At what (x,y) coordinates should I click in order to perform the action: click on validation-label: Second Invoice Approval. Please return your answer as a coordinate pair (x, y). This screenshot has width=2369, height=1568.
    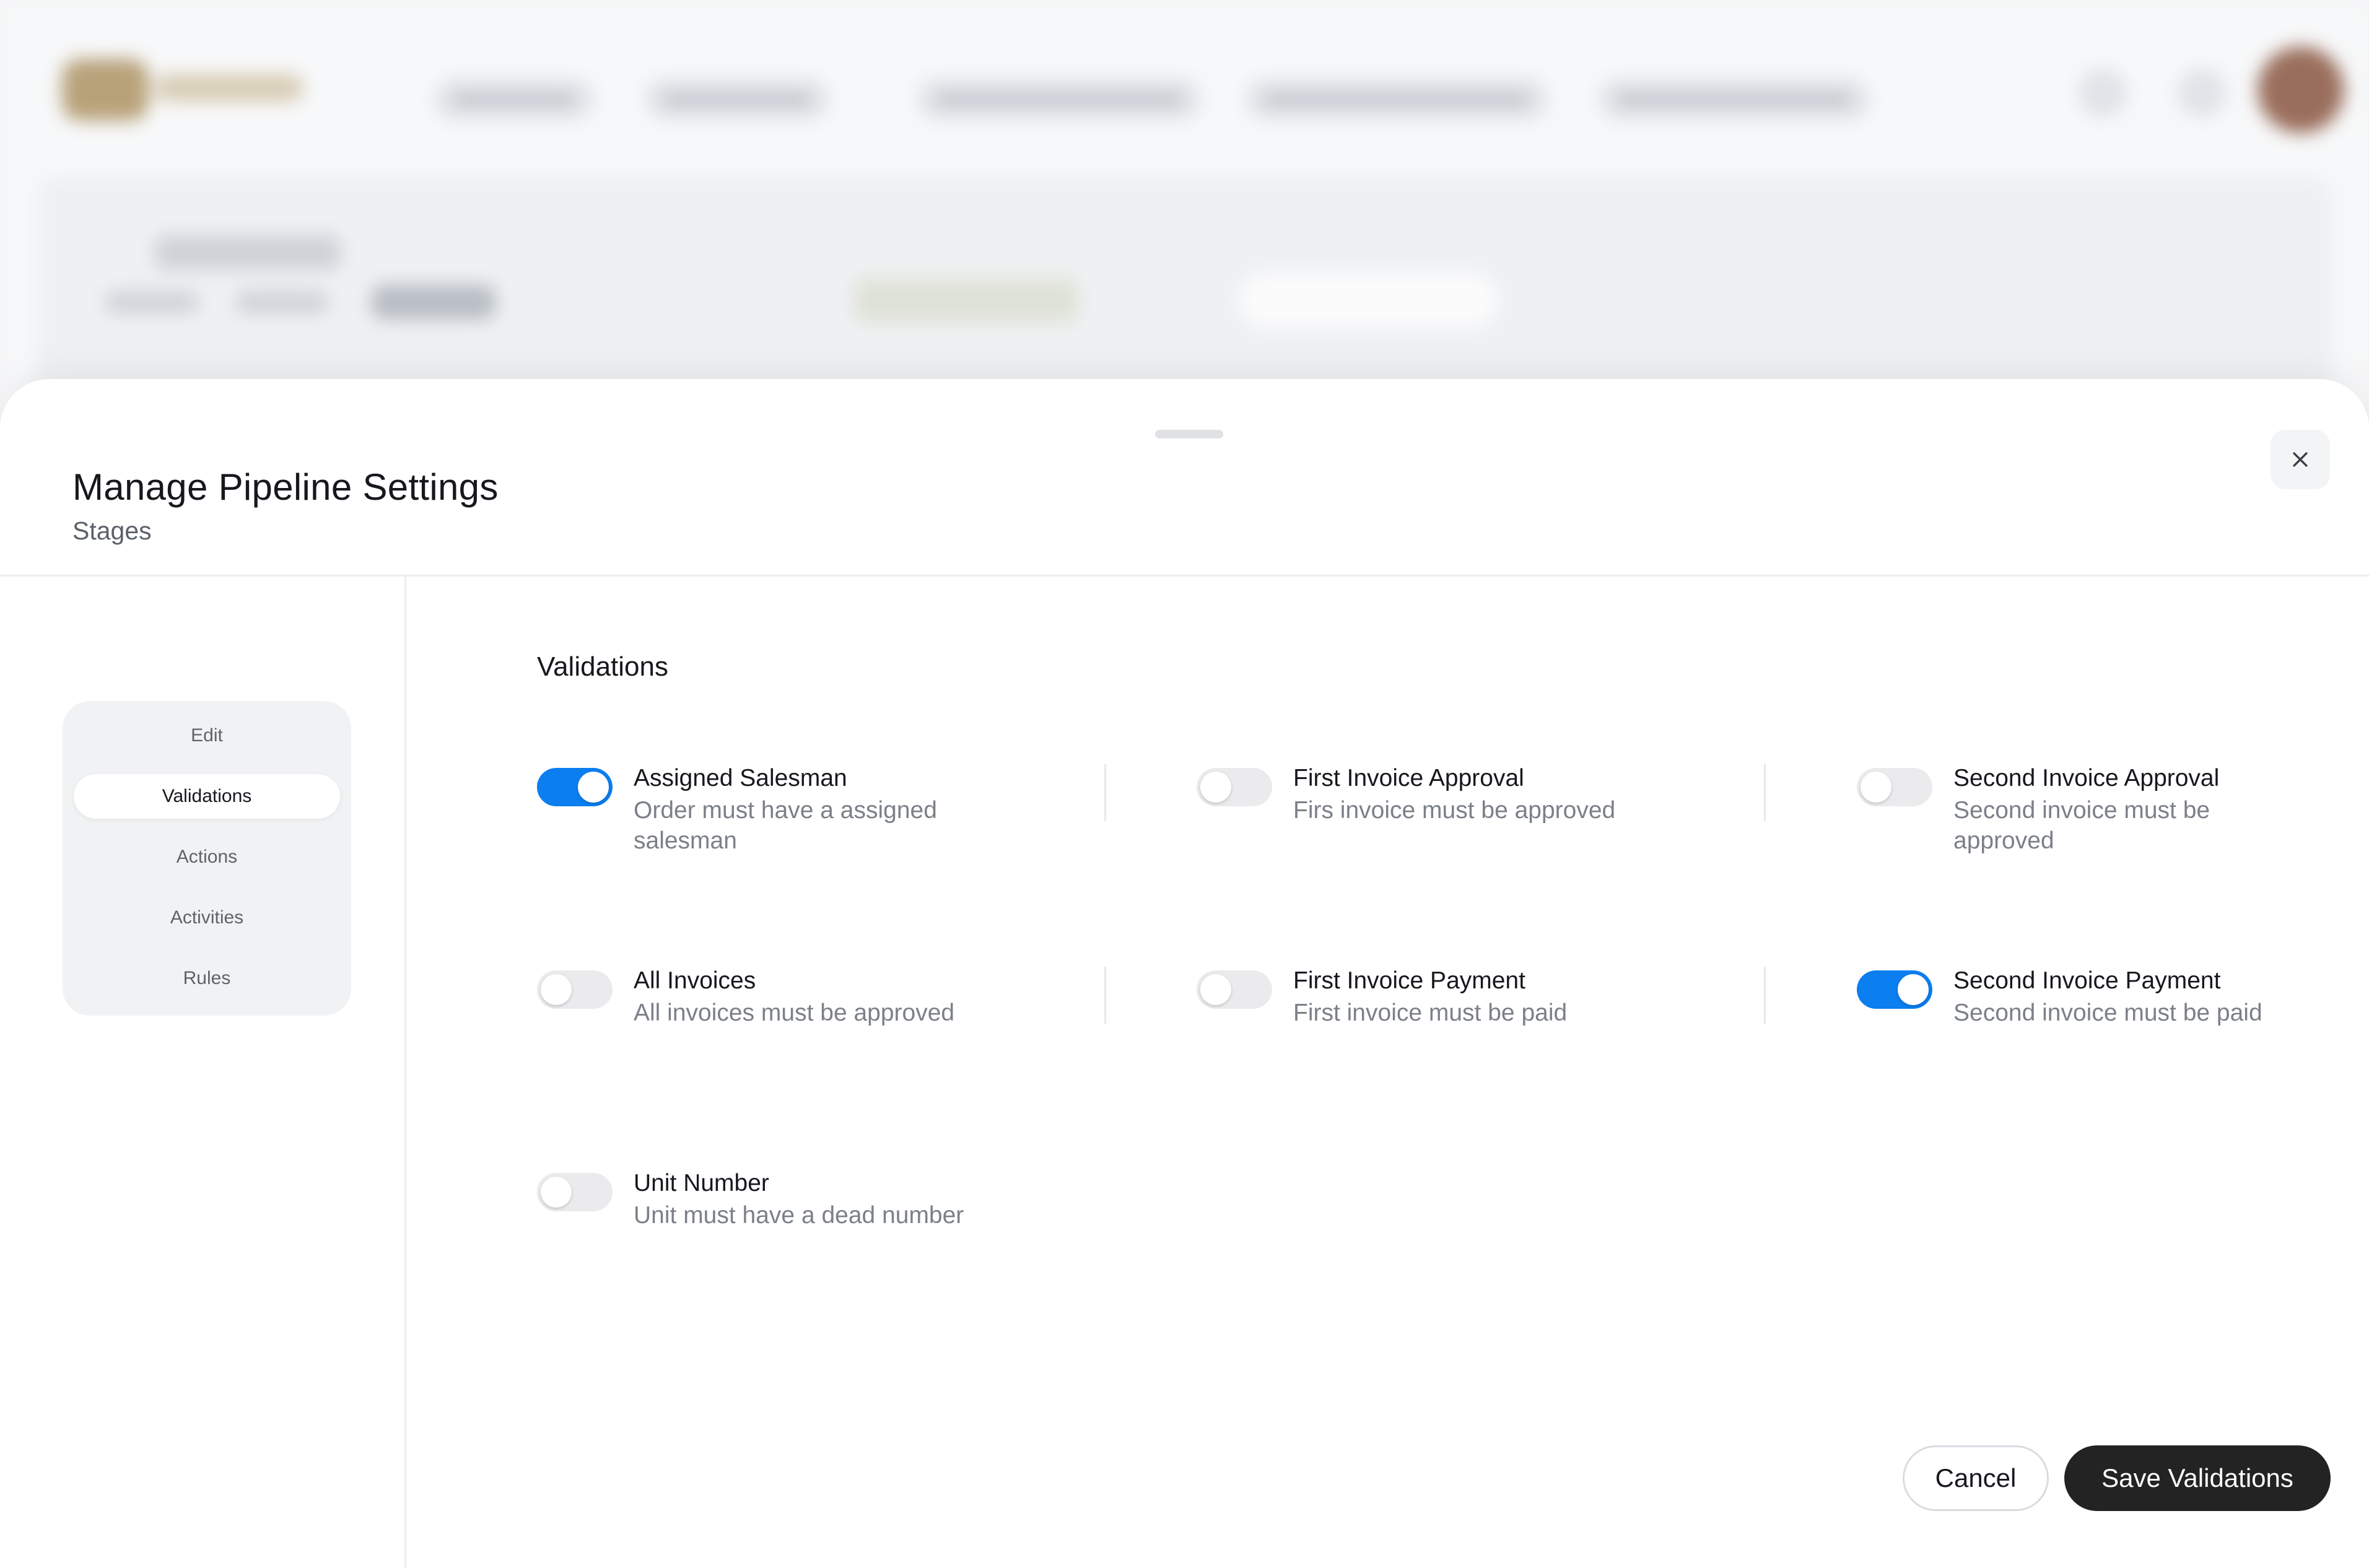
    Looking at the image, I should click on (2086, 778).